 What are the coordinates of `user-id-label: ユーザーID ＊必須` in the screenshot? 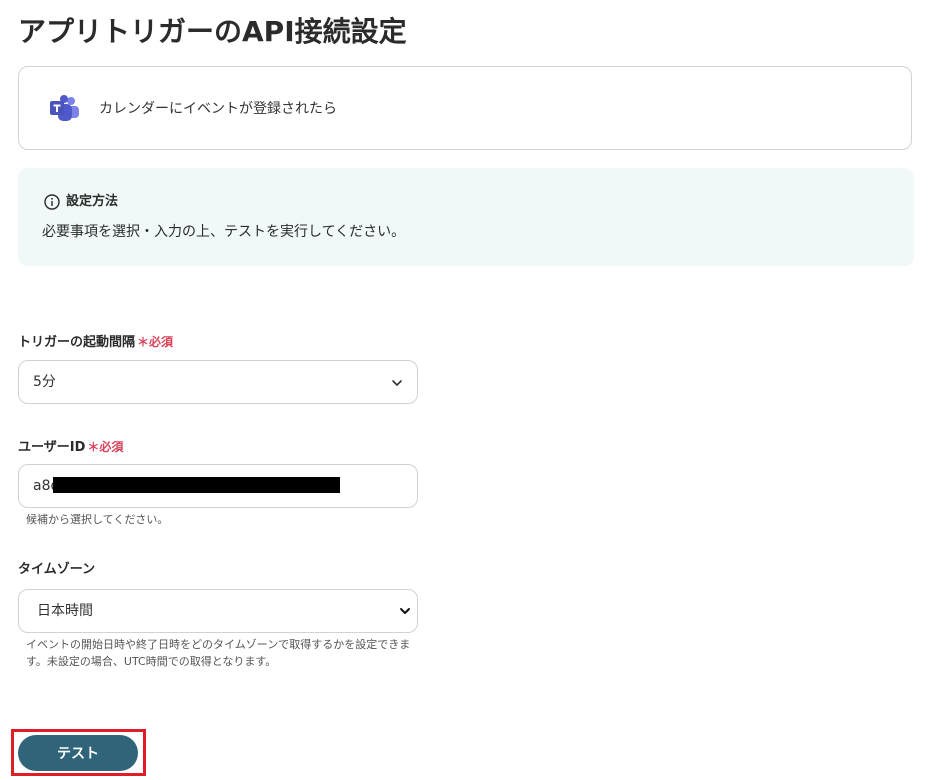 It's located at (70, 447).